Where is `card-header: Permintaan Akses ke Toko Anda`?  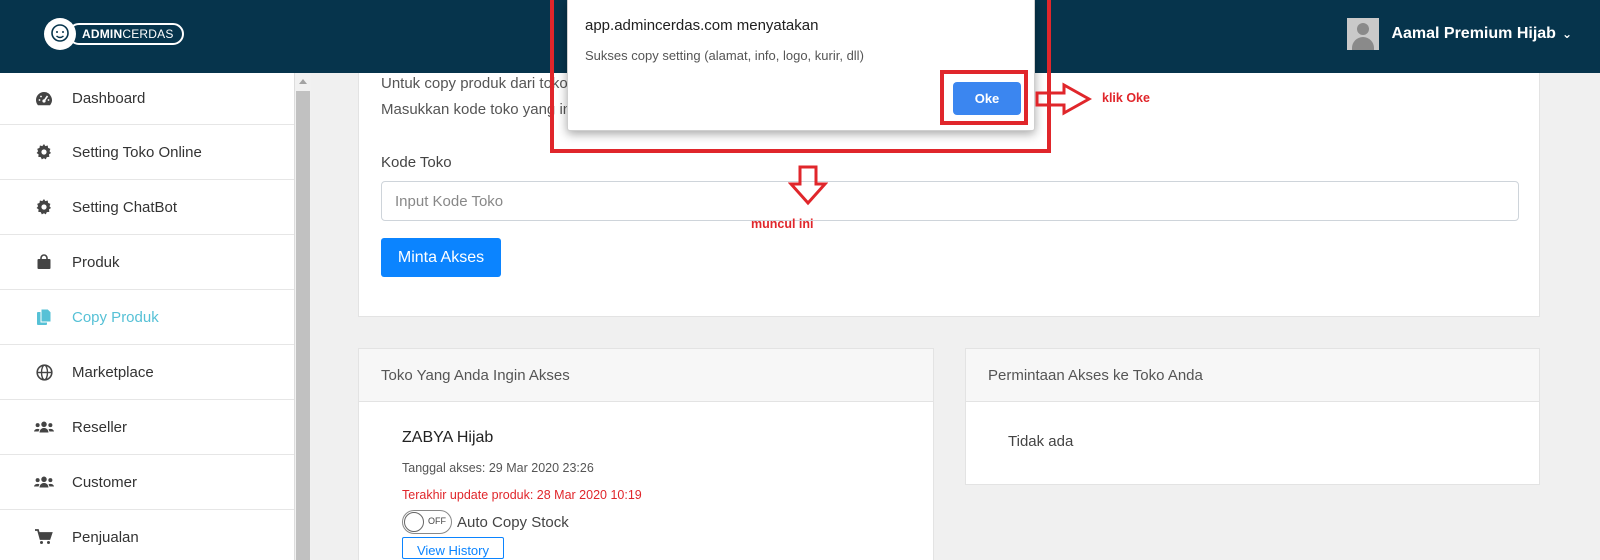
card-header: Permintaan Akses ke Toko Anda is located at coordinates (1252, 375).